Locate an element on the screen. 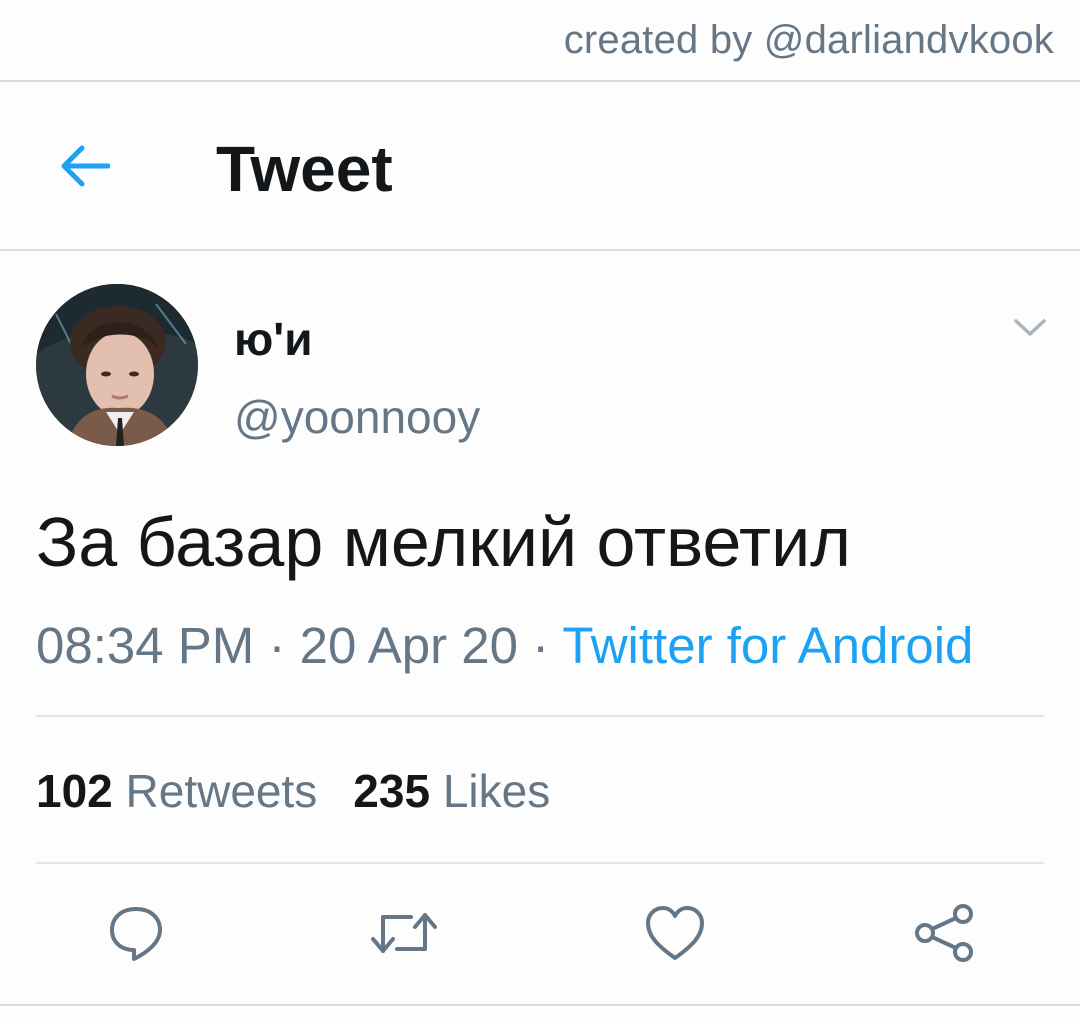 Image resolution: width=1080 pixels, height=1024 pixels. likes-stat: 235 Likes is located at coordinates (451, 791).